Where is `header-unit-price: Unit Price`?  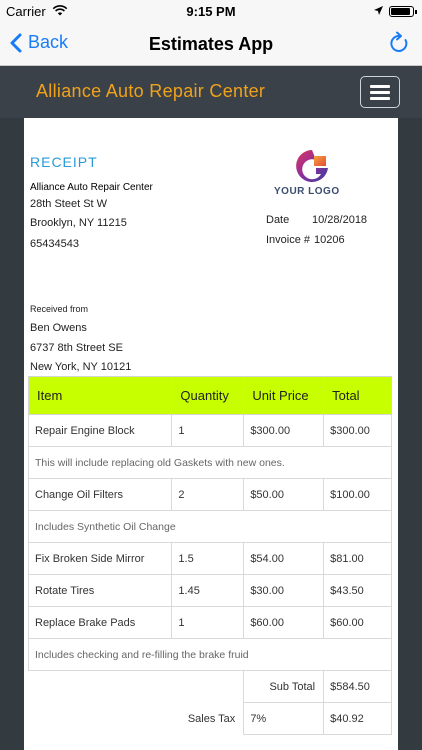 header-unit-price: Unit Price is located at coordinates (284, 395).